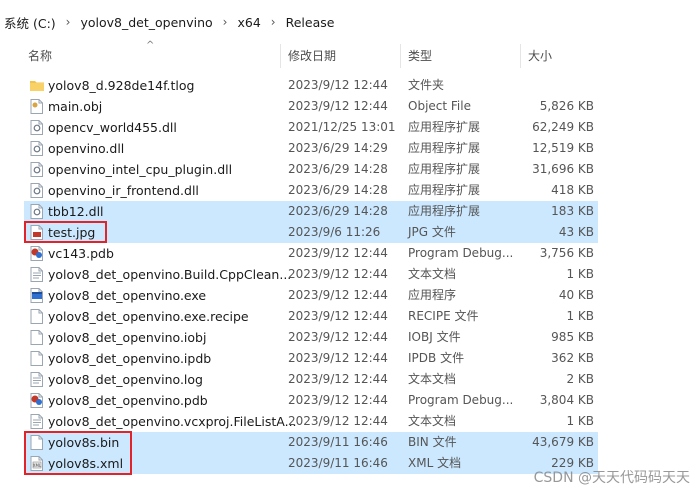 This screenshot has width=698, height=497. I want to click on file-row: yolov8_d.928de14f.tlog 2023/9/12 12:44 文件夹, so click(311, 85).